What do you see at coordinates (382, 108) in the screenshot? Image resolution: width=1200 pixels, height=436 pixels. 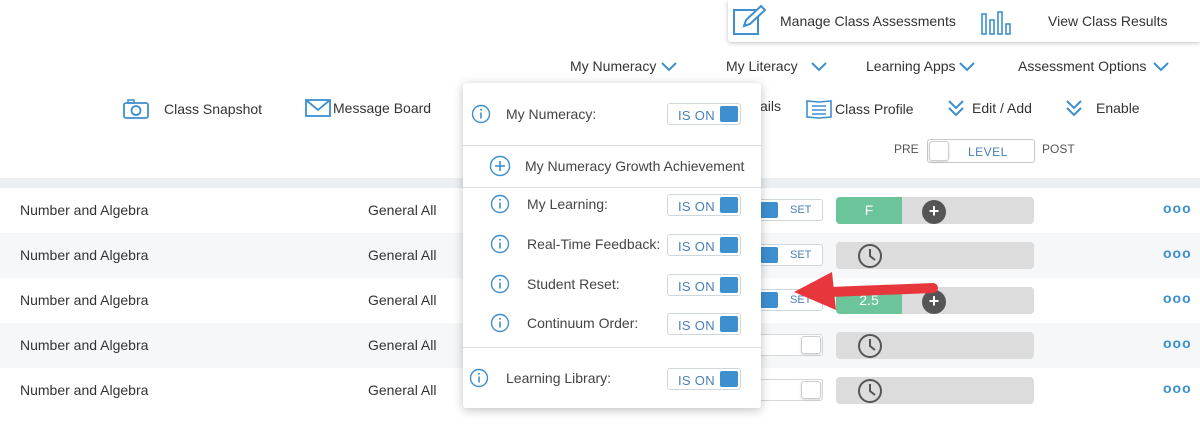 I see `message-board-label: Message Board` at bounding box center [382, 108].